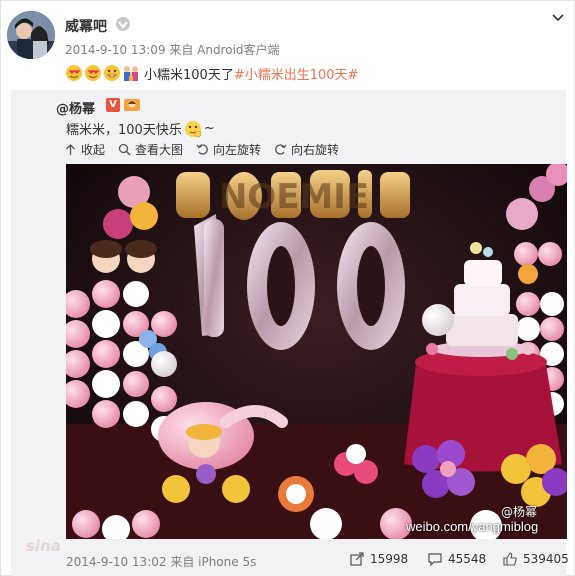 Image resolution: width=575 pixels, height=576 pixels. I want to click on member-icon, so click(123, 24).